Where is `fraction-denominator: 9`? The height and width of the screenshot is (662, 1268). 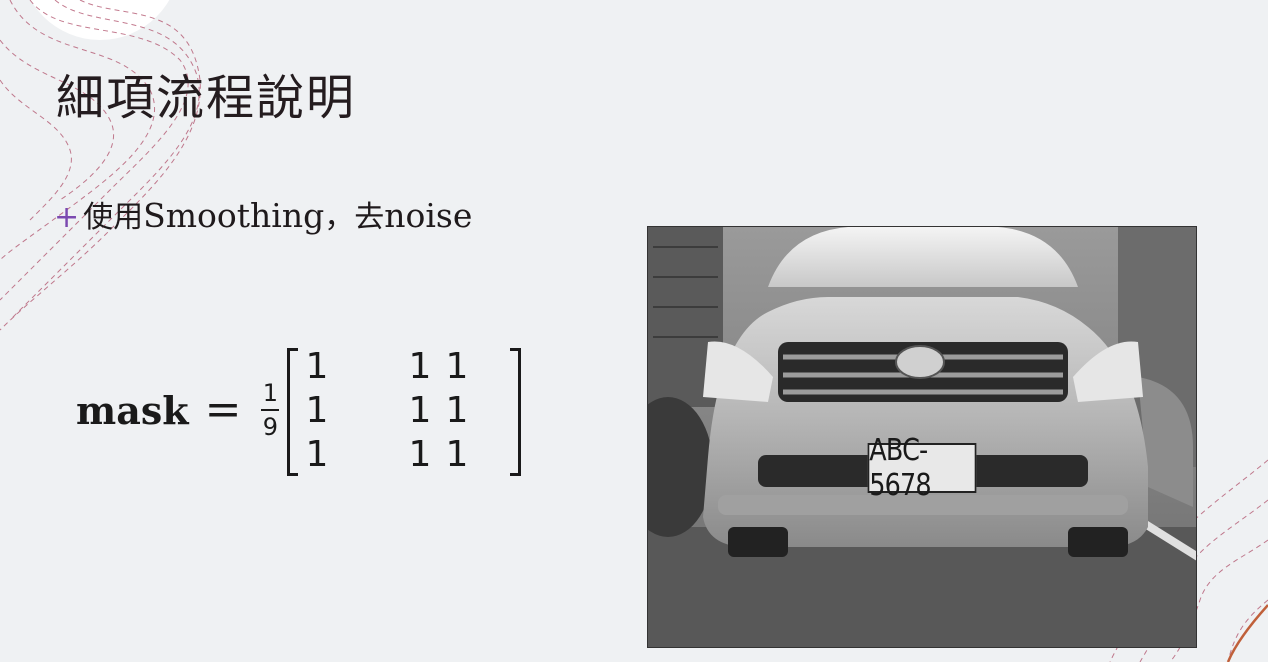
fraction-denominator: 9 is located at coordinates (270, 427).